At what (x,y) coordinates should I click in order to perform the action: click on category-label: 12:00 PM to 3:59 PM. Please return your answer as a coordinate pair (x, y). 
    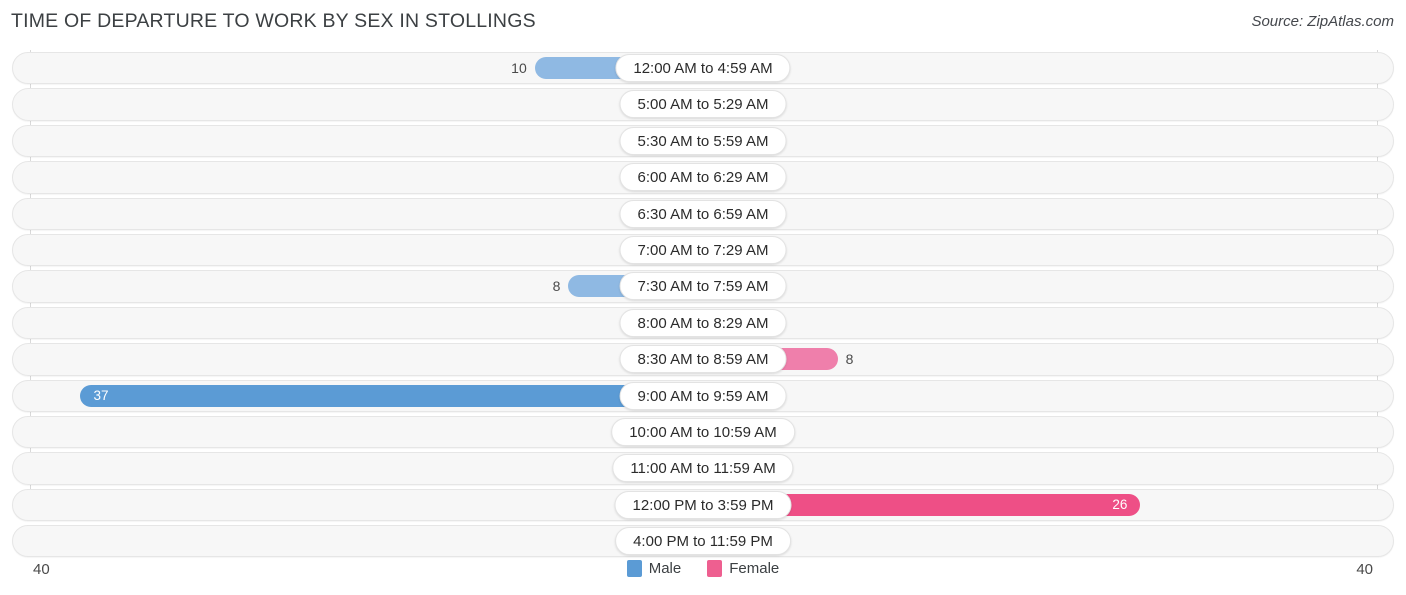
    Looking at the image, I should click on (703, 504).